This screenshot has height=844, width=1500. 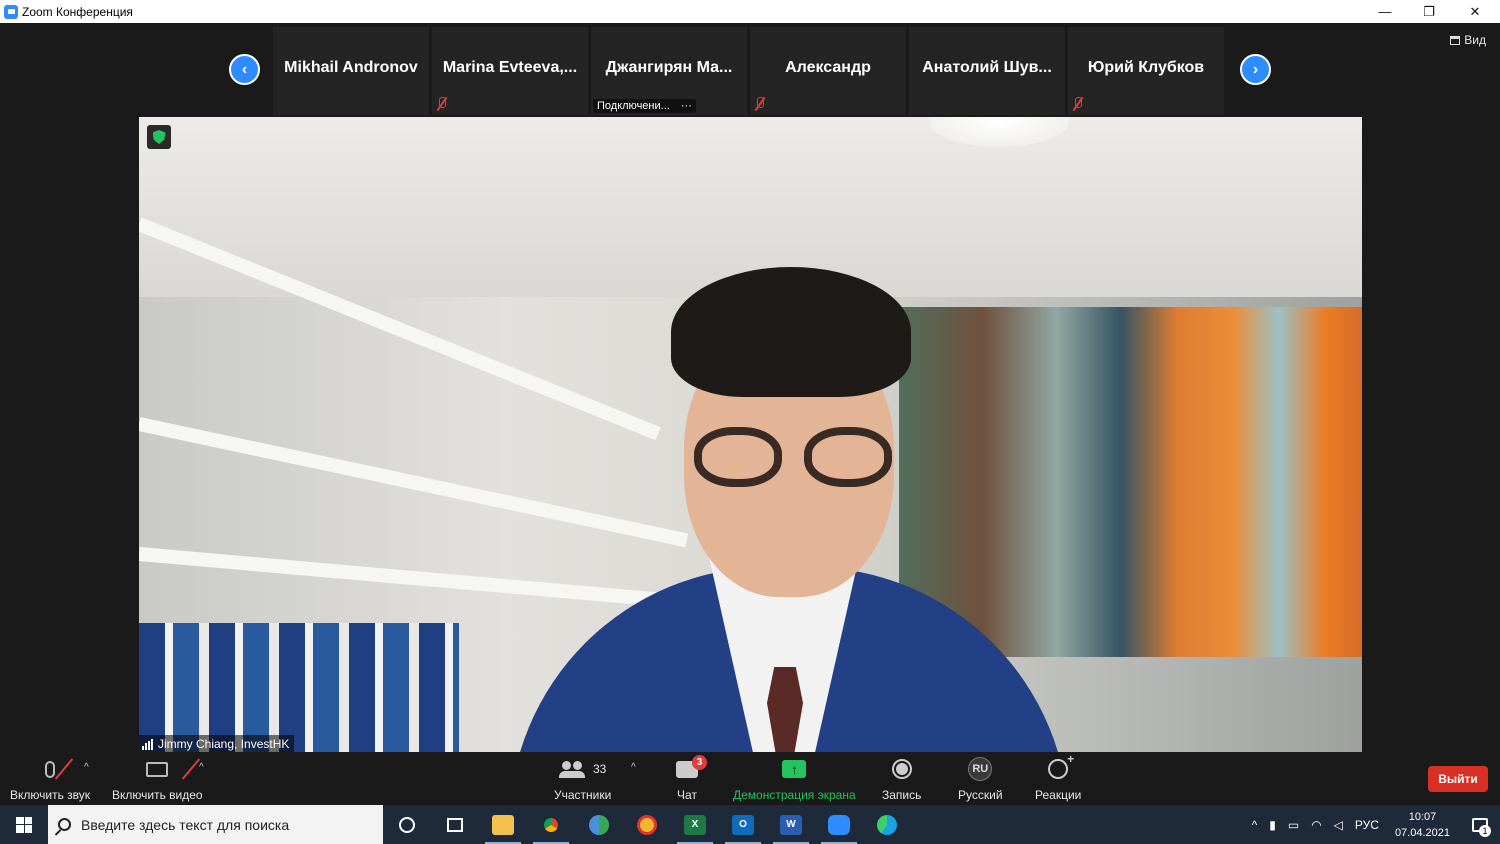 I want to click on restore-button: ❐, so click(x=1429, y=11).